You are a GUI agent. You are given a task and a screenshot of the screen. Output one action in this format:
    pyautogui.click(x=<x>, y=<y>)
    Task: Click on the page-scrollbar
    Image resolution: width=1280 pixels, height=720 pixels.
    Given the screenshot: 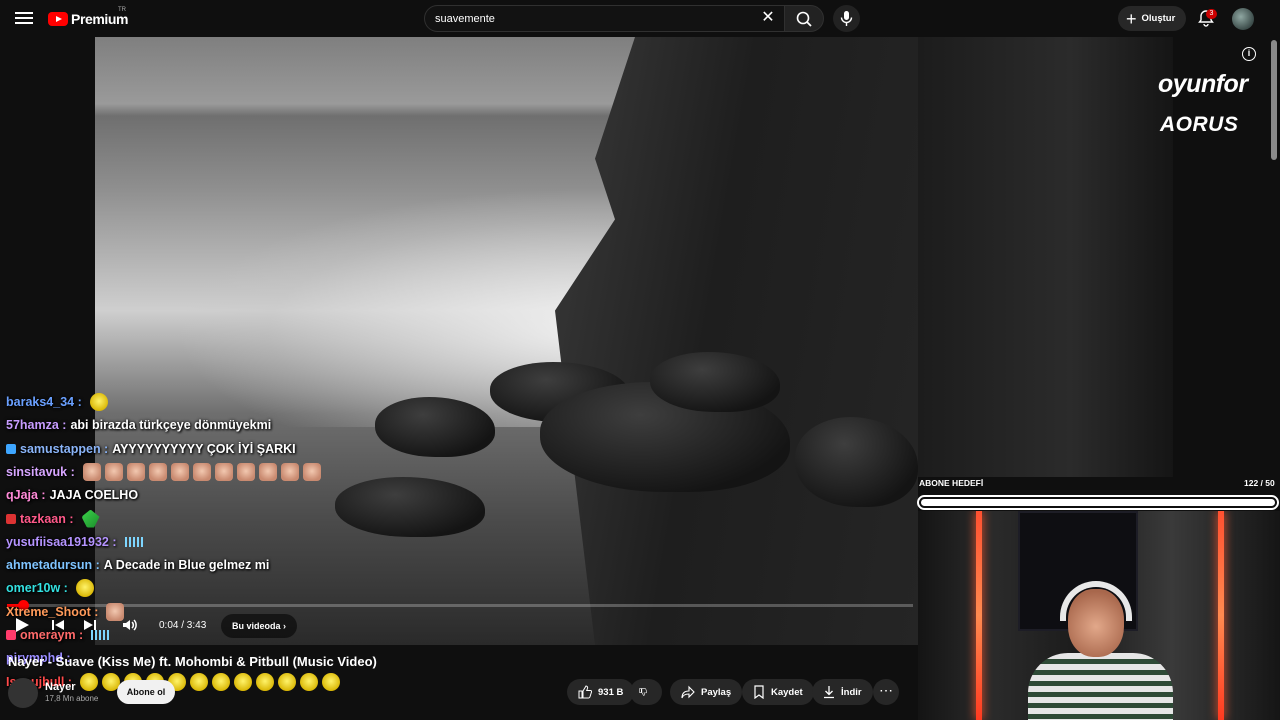 What is the action you would take?
    pyautogui.click(x=1274, y=100)
    